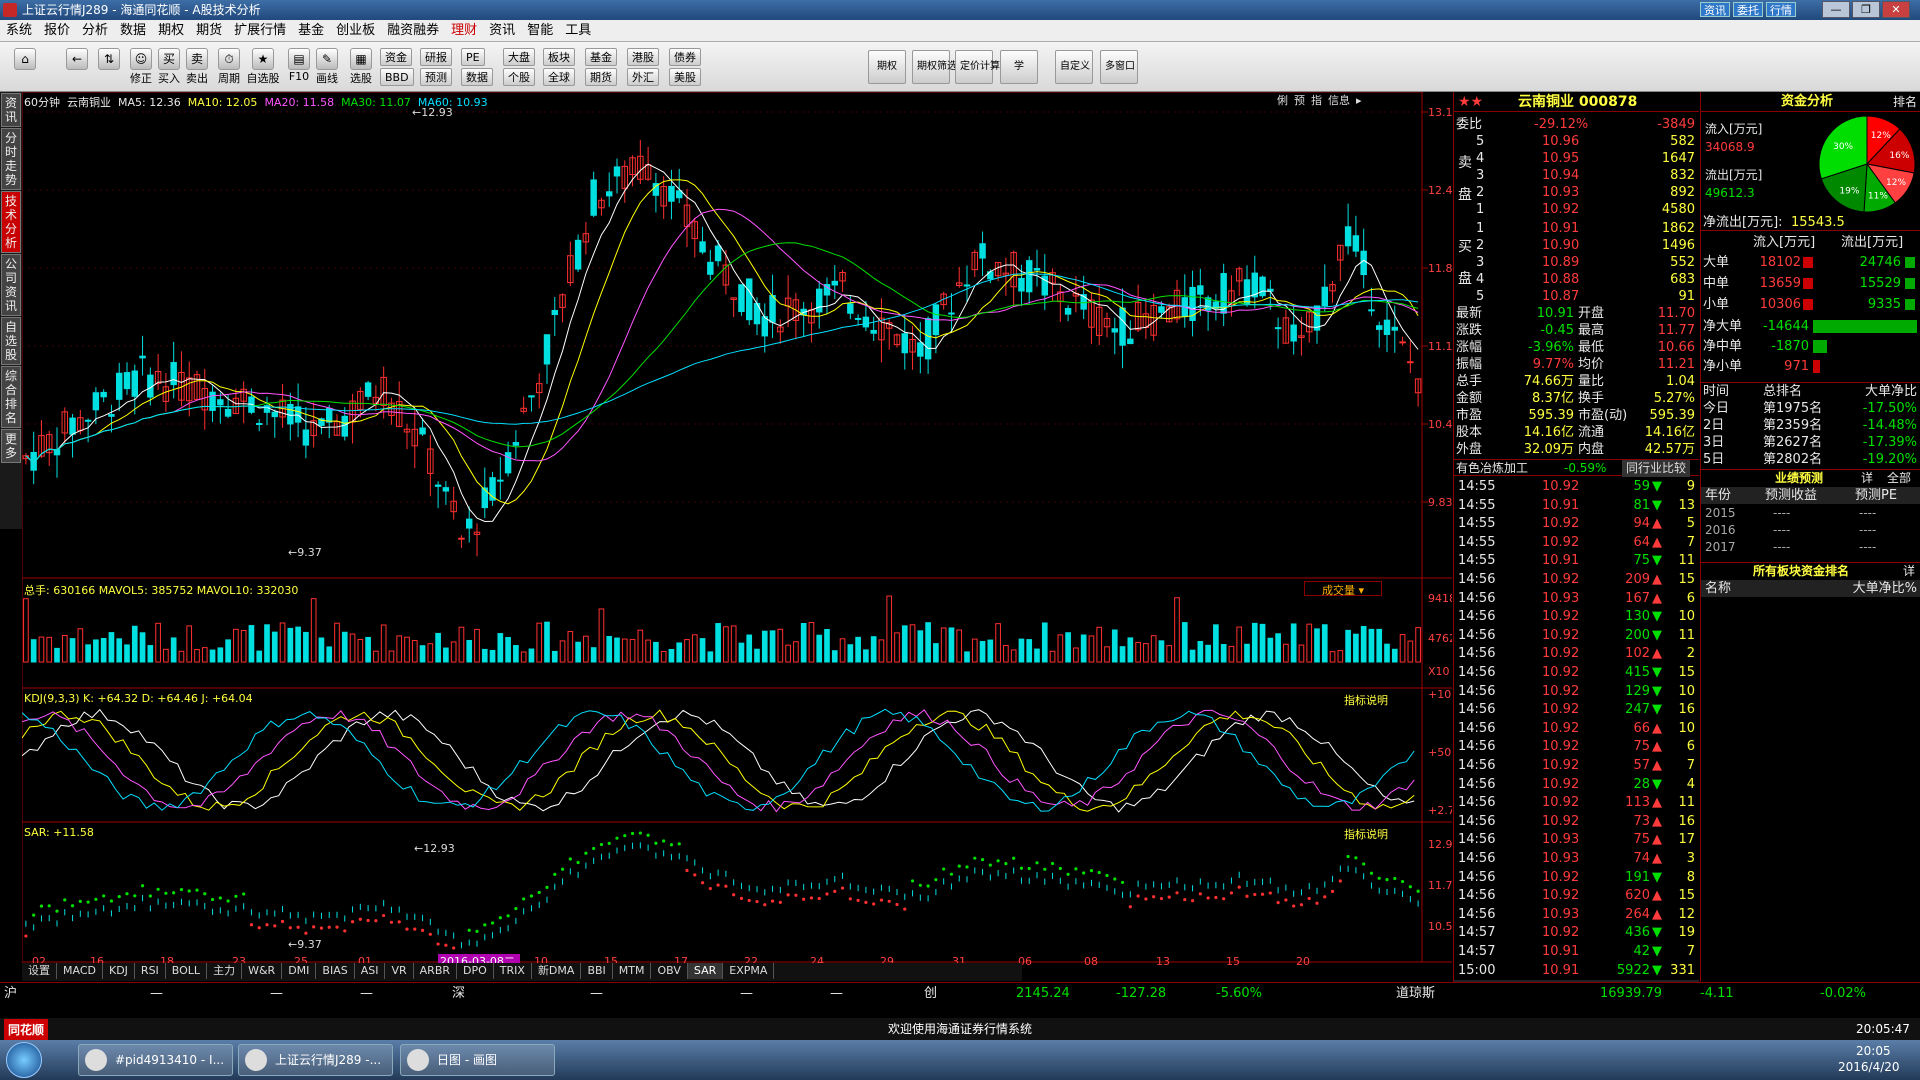 This screenshot has width=1920, height=1080. Describe the element at coordinates (930, 993) in the screenshot. I see `index-cy-label: 创` at that location.